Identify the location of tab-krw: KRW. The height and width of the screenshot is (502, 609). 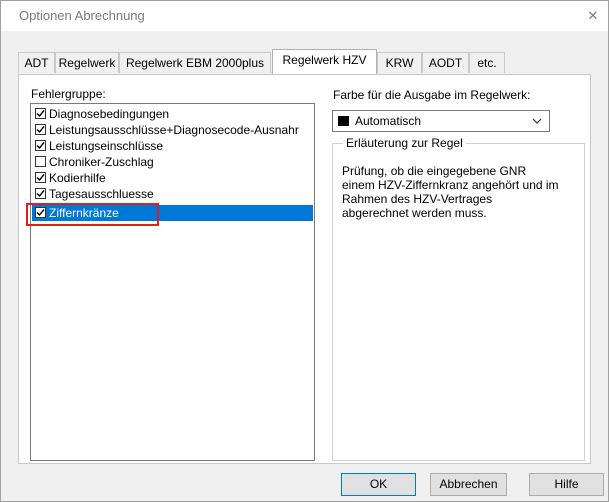
(399, 62).